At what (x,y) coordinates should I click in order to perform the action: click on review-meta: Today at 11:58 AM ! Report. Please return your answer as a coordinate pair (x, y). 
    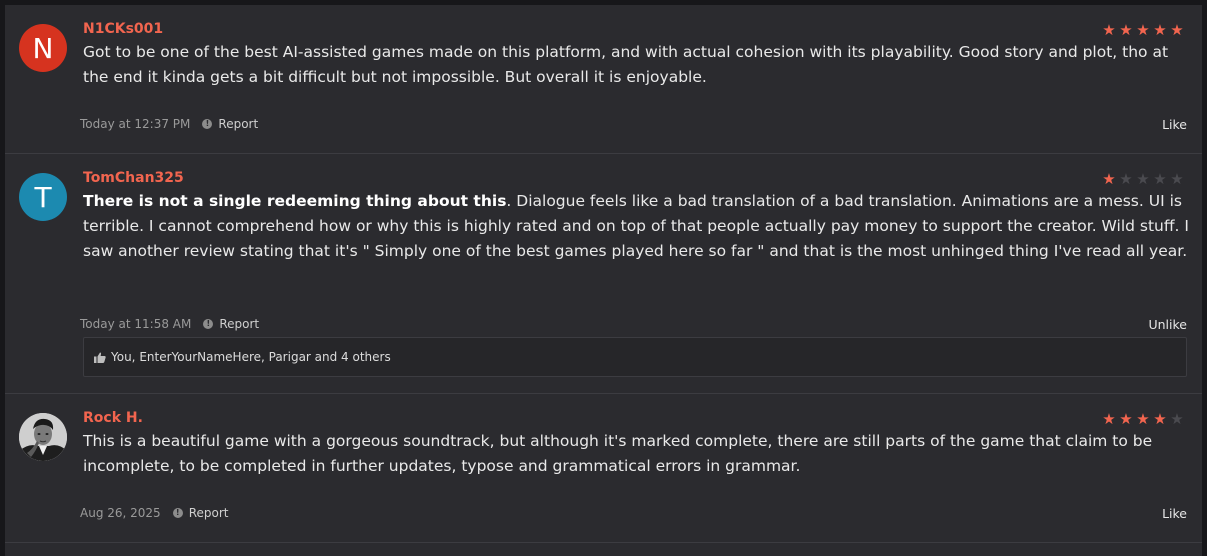
    Looking at the image, I should click on (169, 324).